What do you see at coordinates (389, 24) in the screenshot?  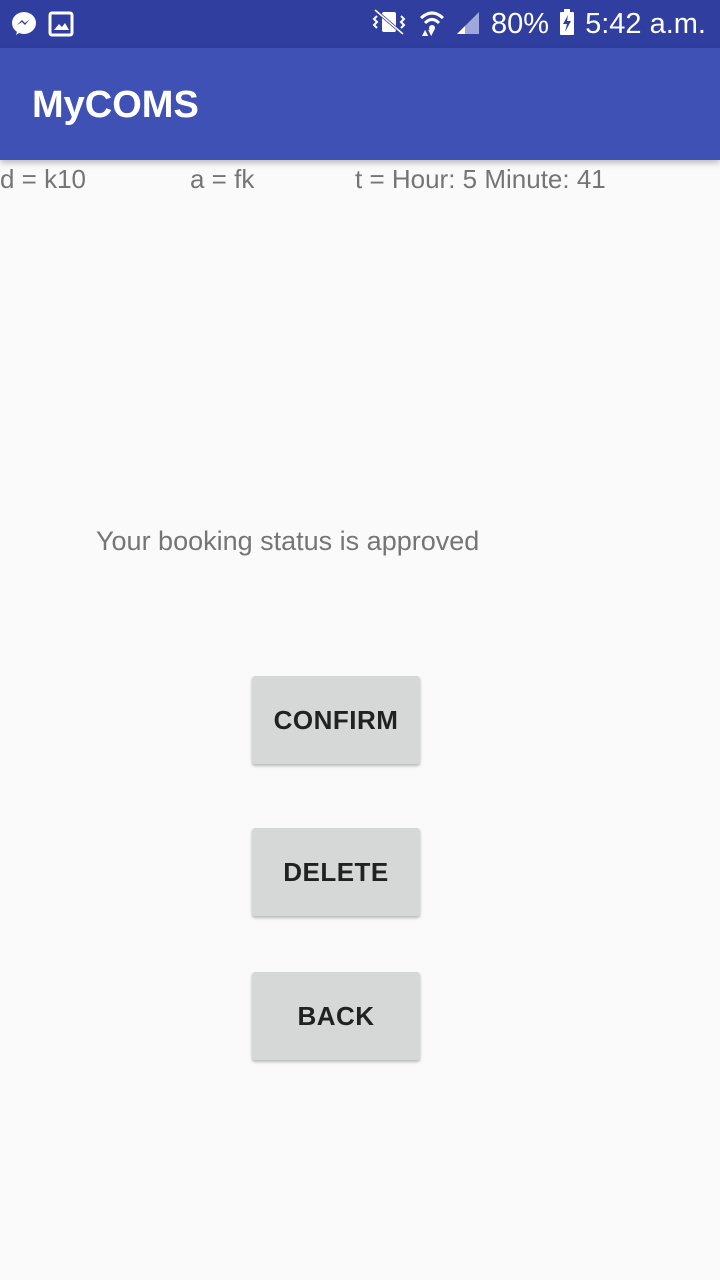 I see `vibrate-icon` at bounding box center [389, 24].